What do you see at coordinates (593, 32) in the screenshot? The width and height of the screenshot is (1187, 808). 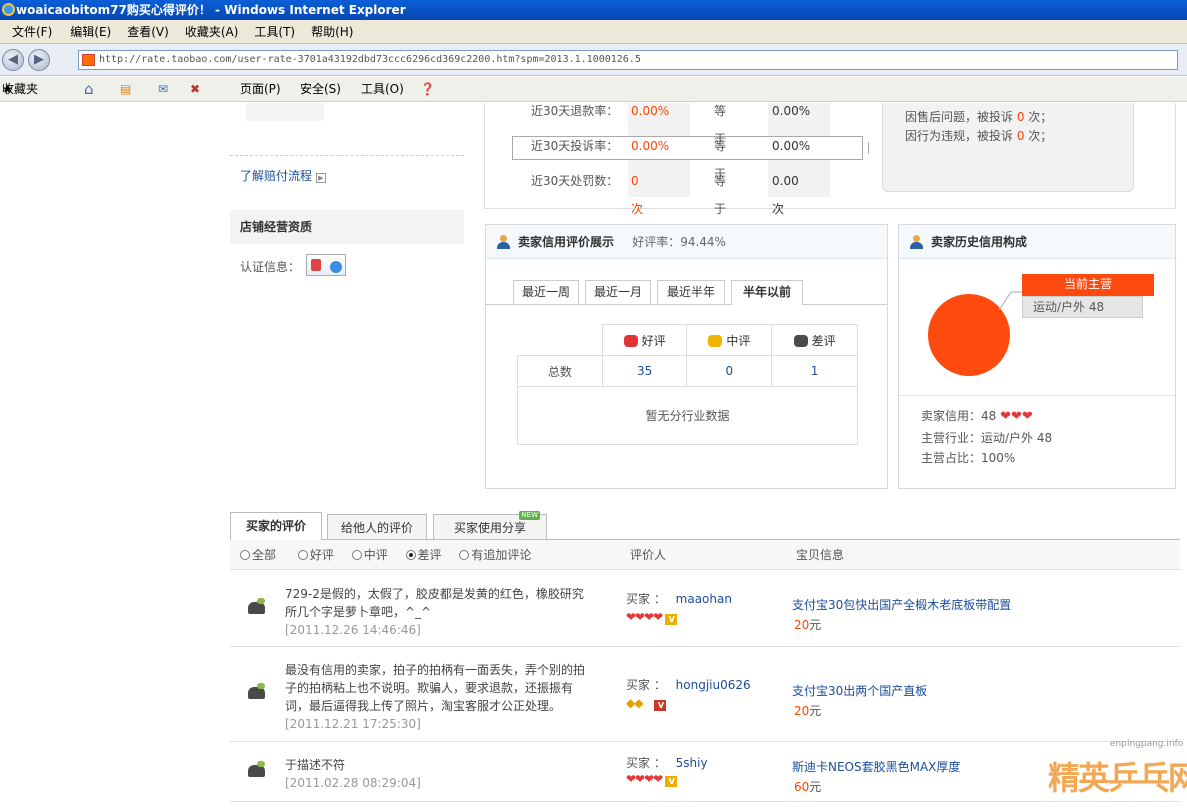 I see `menu-bar: 文件(F) 编辑(E) 查看(V) 收藏夹(A) 工具(T) 帮助(H)` at bounding box center [593, 32].